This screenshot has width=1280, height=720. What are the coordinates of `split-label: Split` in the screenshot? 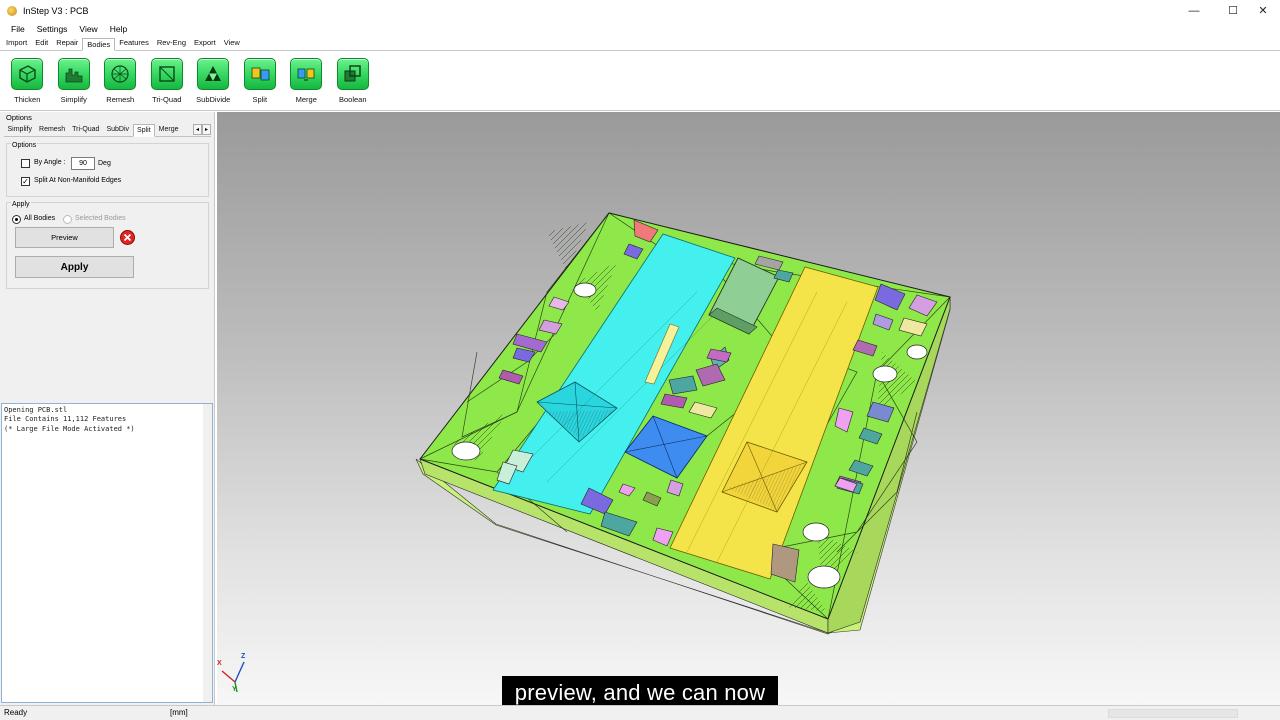 It's located at (260, 99).